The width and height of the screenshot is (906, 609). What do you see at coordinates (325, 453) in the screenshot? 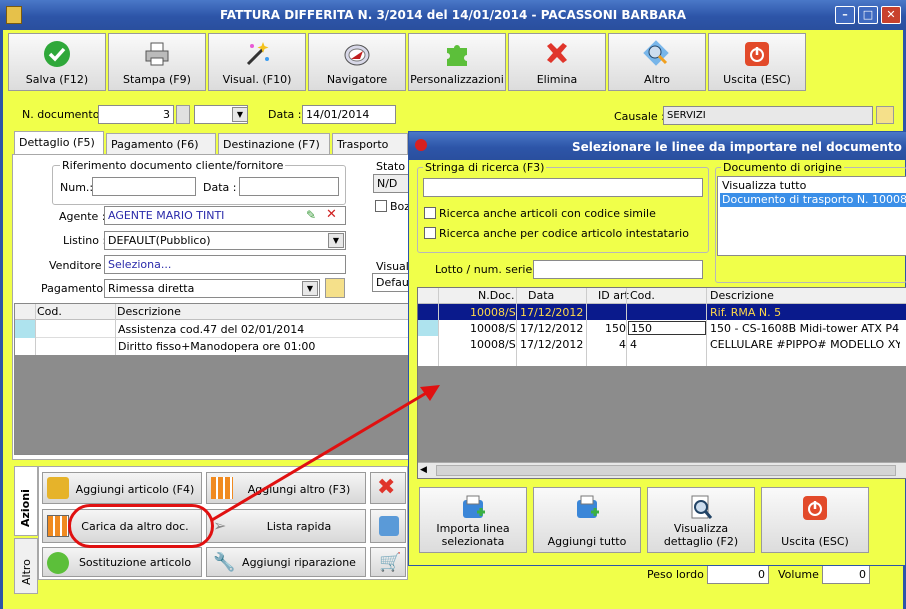
I see `annotation-arrow` at bounding box center [325, 453].